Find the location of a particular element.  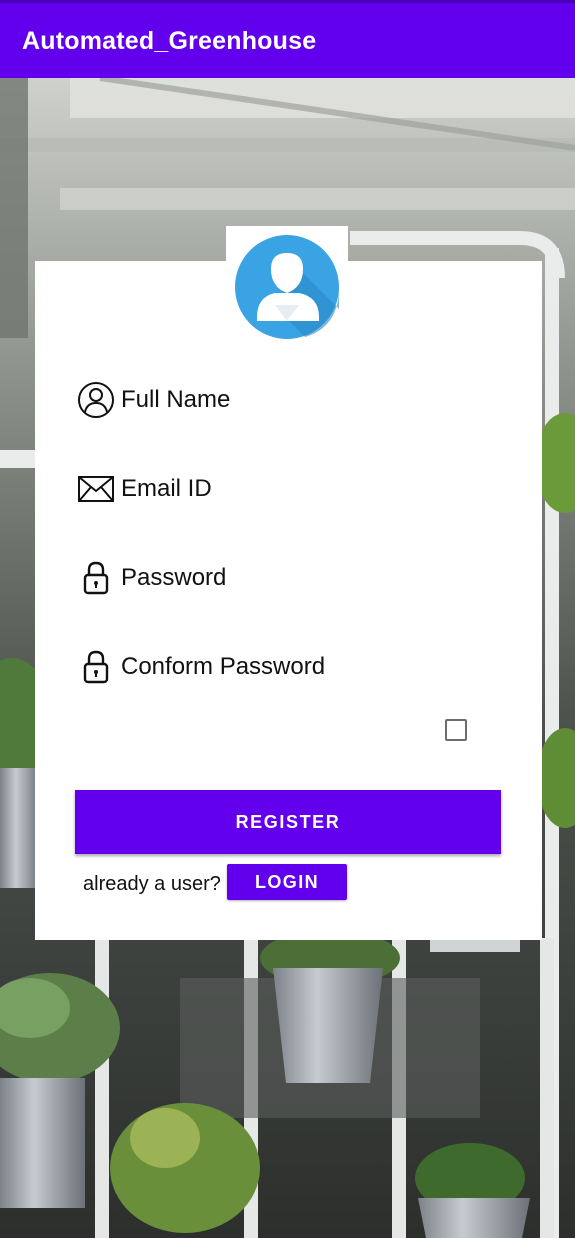

confirm-password-row is located at coordinates (287, 667).